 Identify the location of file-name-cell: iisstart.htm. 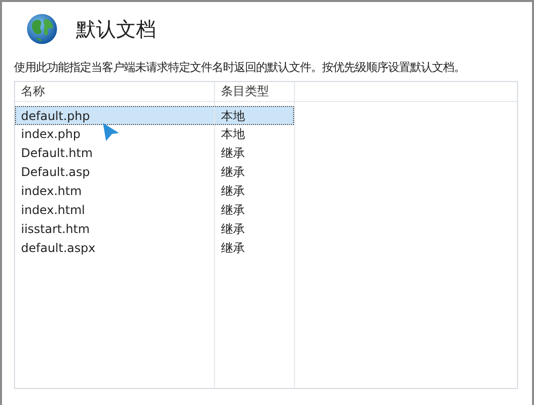
(114, 229).